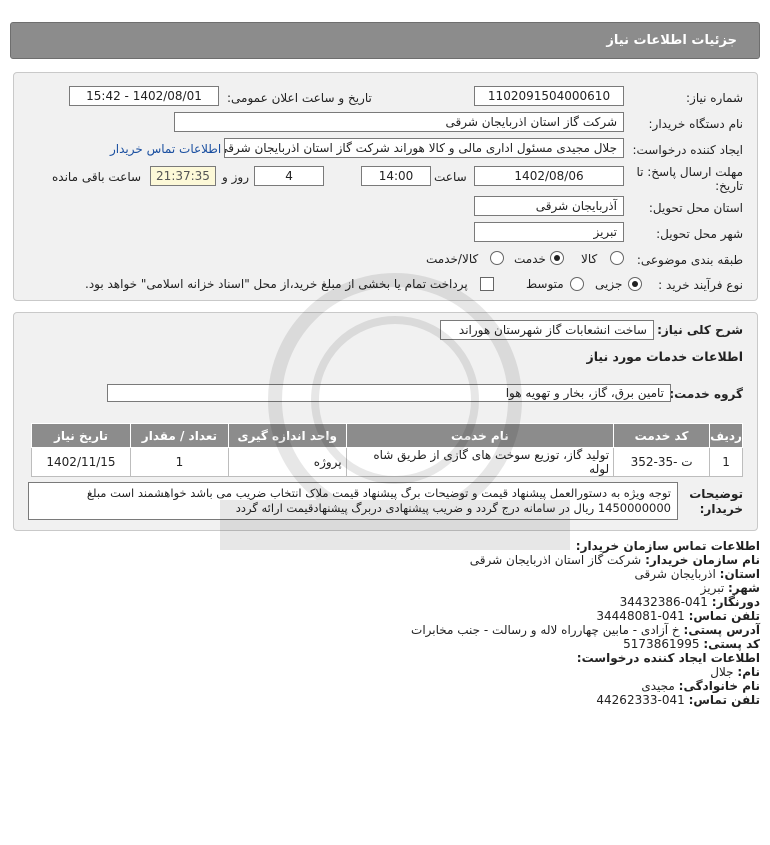 This screenshot has height=845, width=770. I want to click on summary-label: شرح کلی نیاز:, so click(700, 330).